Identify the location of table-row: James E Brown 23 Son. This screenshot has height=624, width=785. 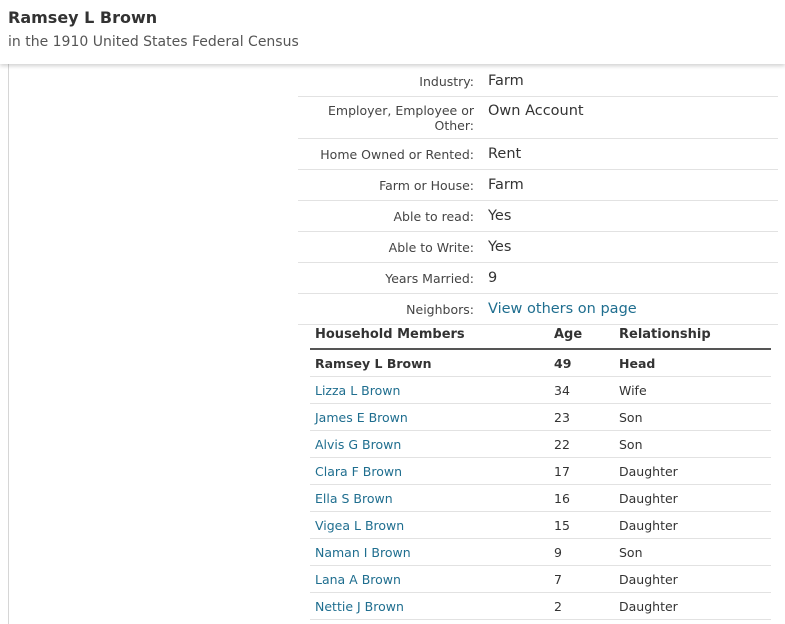
(540, 417).